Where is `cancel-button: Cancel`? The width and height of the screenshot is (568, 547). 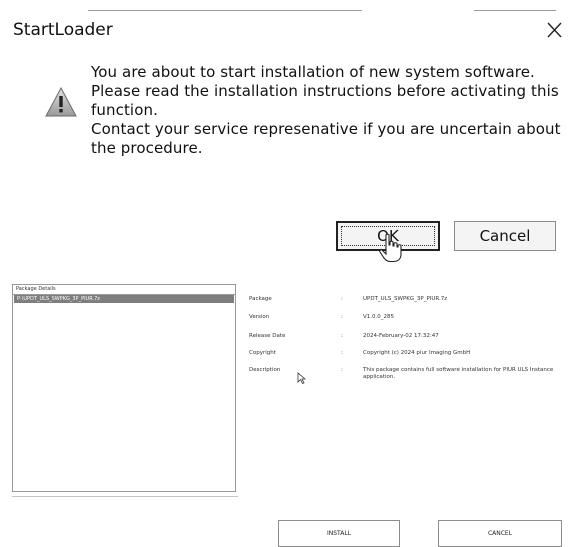 cancel-button: Cancel is located at coordinates (505, 236).